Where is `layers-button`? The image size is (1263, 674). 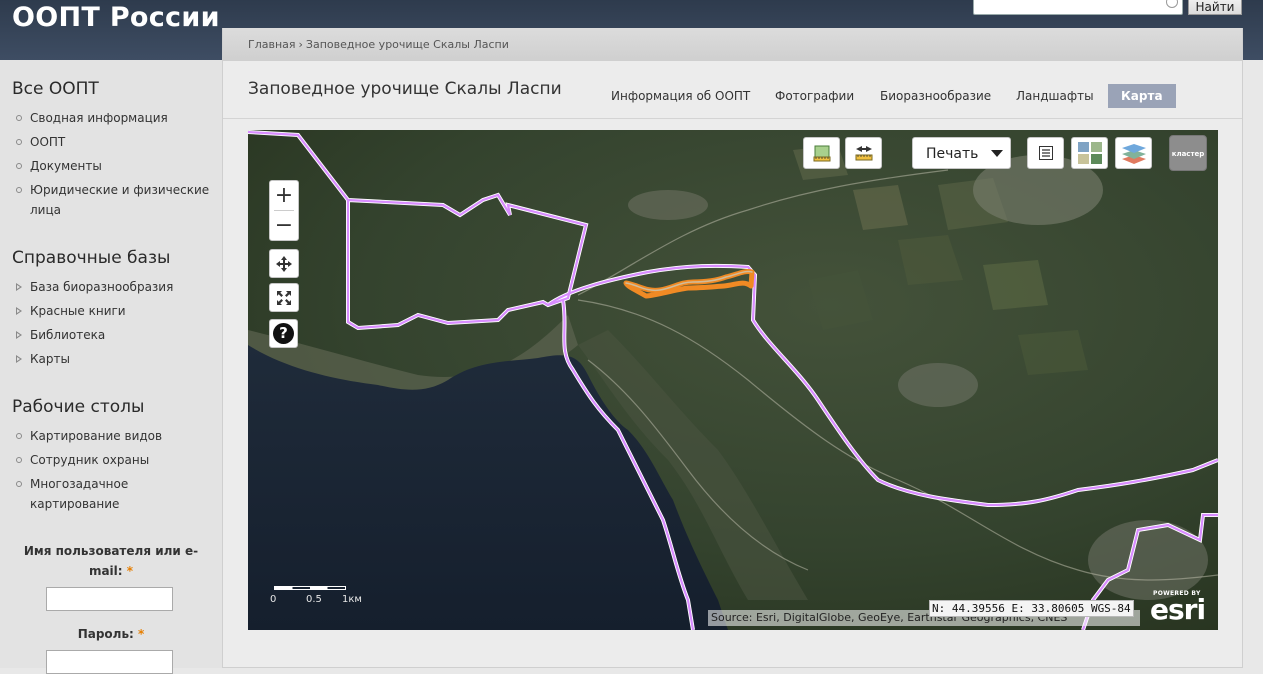 layers-button is located at coordinates (1133, 153).